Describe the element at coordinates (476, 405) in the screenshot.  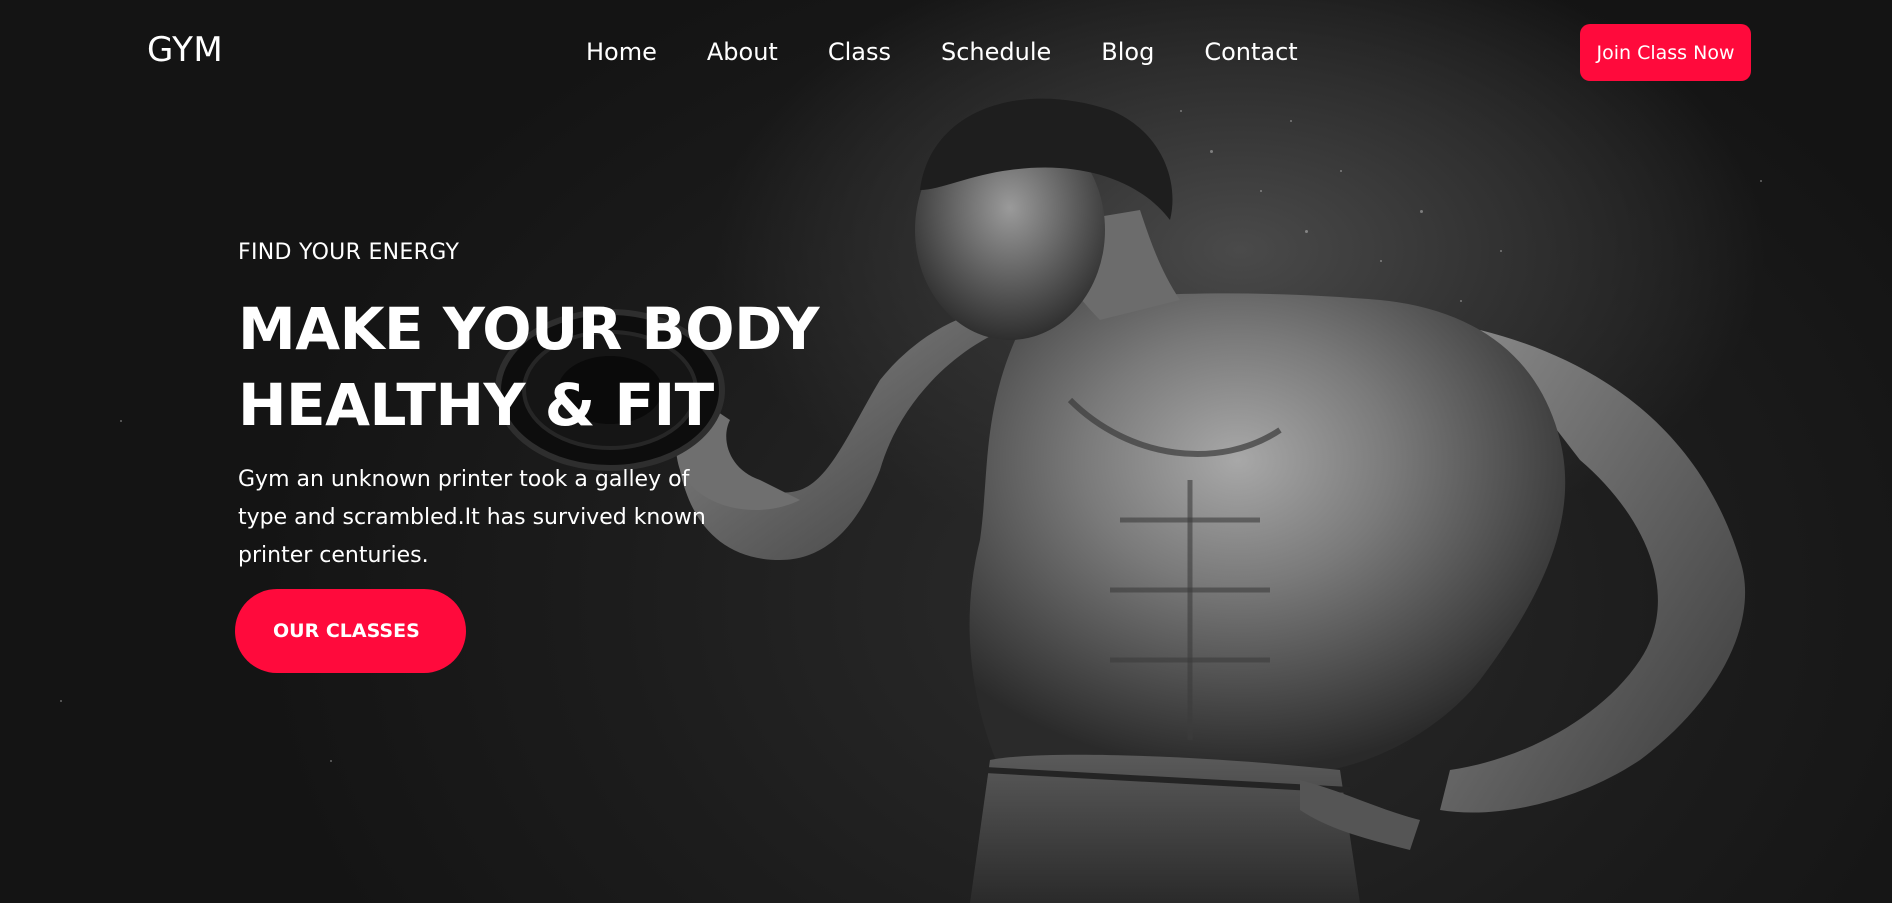
I see `hero-headline-line-2: HEALTHY & FIT` at that location.